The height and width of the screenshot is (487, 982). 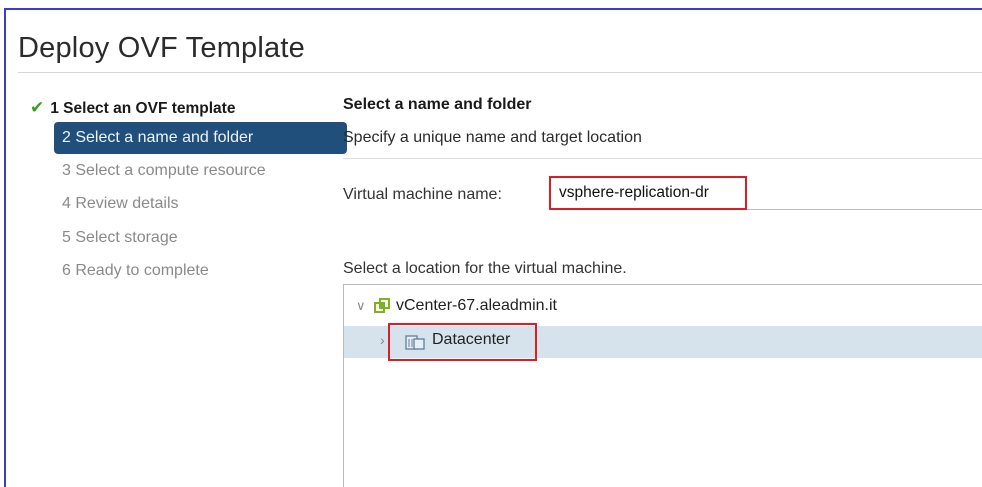 What do you see at coordinates (500, 72) in the screenshot?
I see `title-divider` at bounding box center [500, 72].